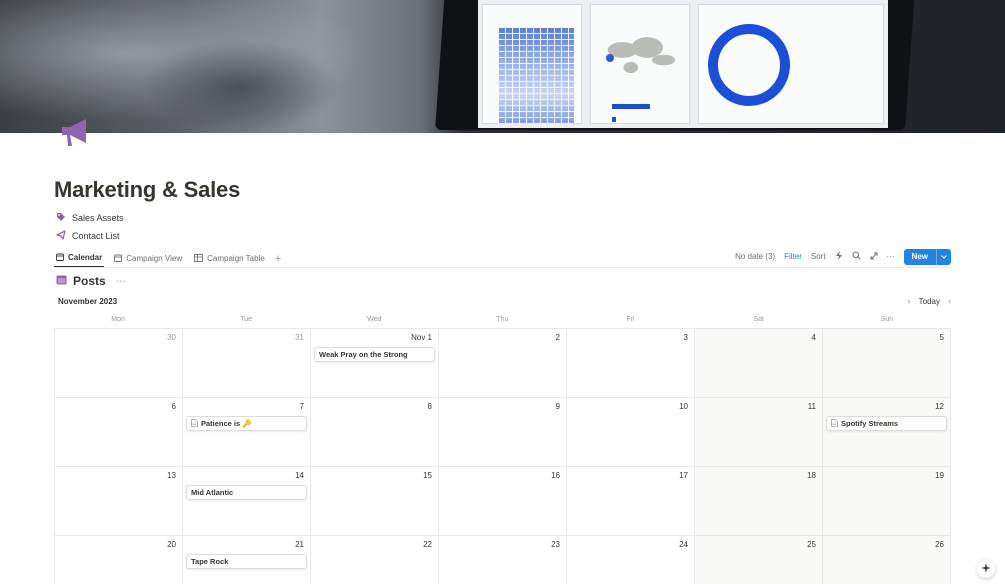 This screenshot has width=1005, height=584. Describe the element at coordinates (427, 475) in the screenshot. I see `day-number: 15` at that location.